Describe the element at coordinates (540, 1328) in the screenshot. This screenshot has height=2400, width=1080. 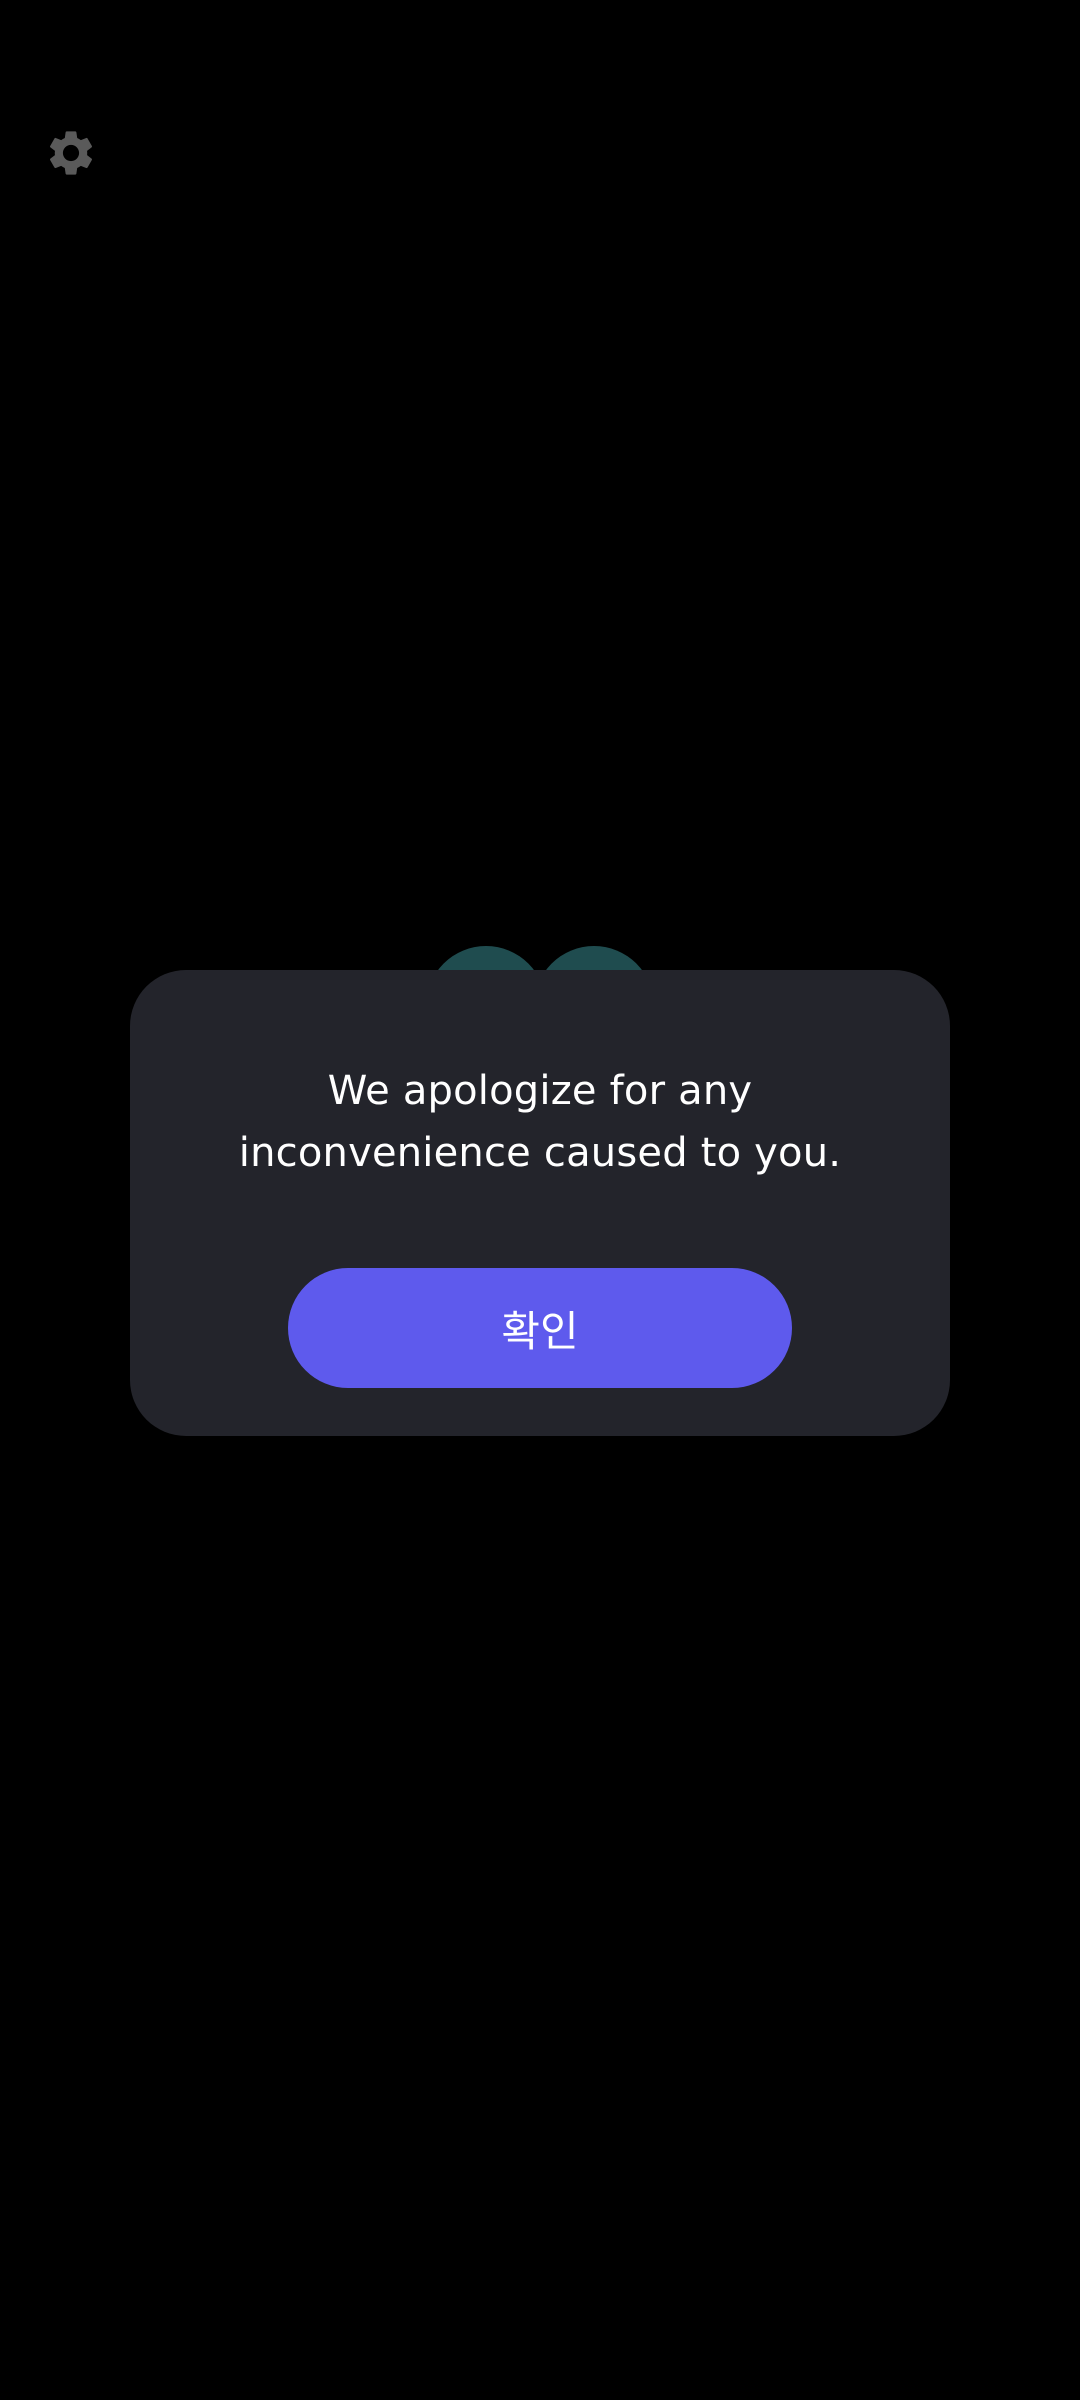
I see `confirm-button: 확인` at that location.